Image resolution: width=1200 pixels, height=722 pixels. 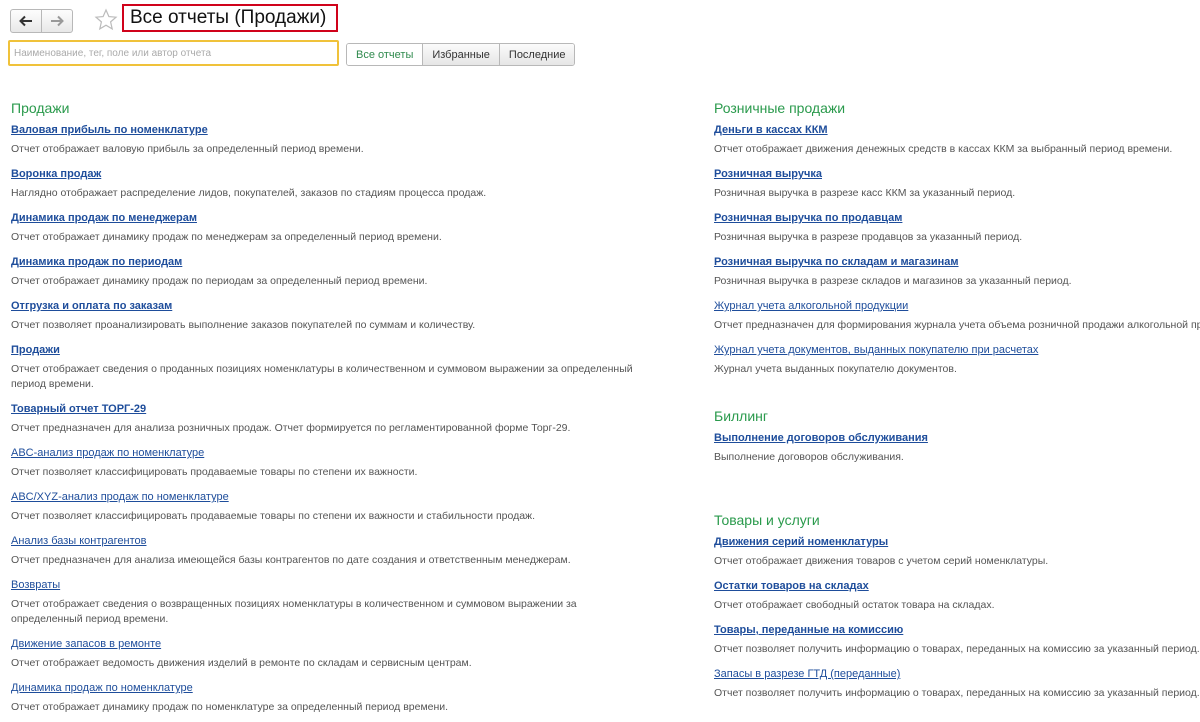 What do you see at coordinates (109, 130) in the screenshot?
I see `report-link: Валовая прибыль по номенклатуре` at bounding box center [109, 130].